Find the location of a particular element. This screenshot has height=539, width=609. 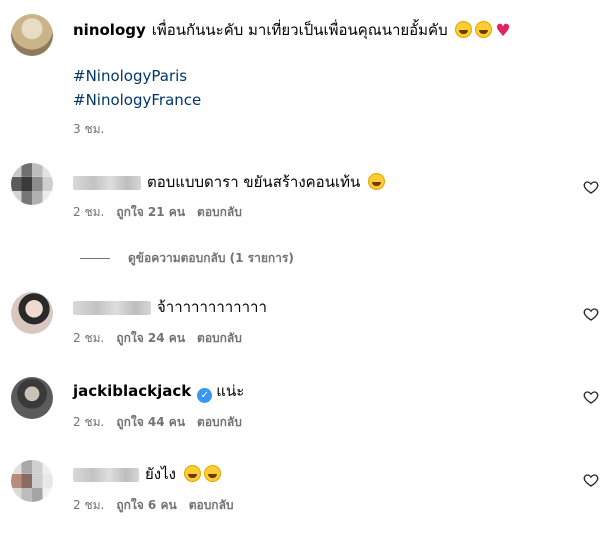

rolling-laughing-emoji-icon is located at coordinates (192, 473).